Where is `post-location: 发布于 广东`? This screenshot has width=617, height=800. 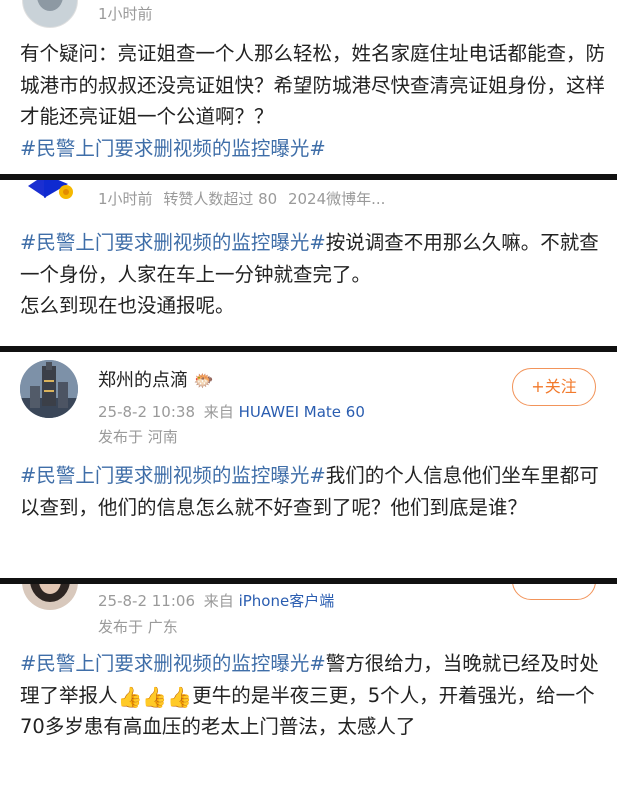 post-location: 发布于 广东 is located at coordinates (138, 627).